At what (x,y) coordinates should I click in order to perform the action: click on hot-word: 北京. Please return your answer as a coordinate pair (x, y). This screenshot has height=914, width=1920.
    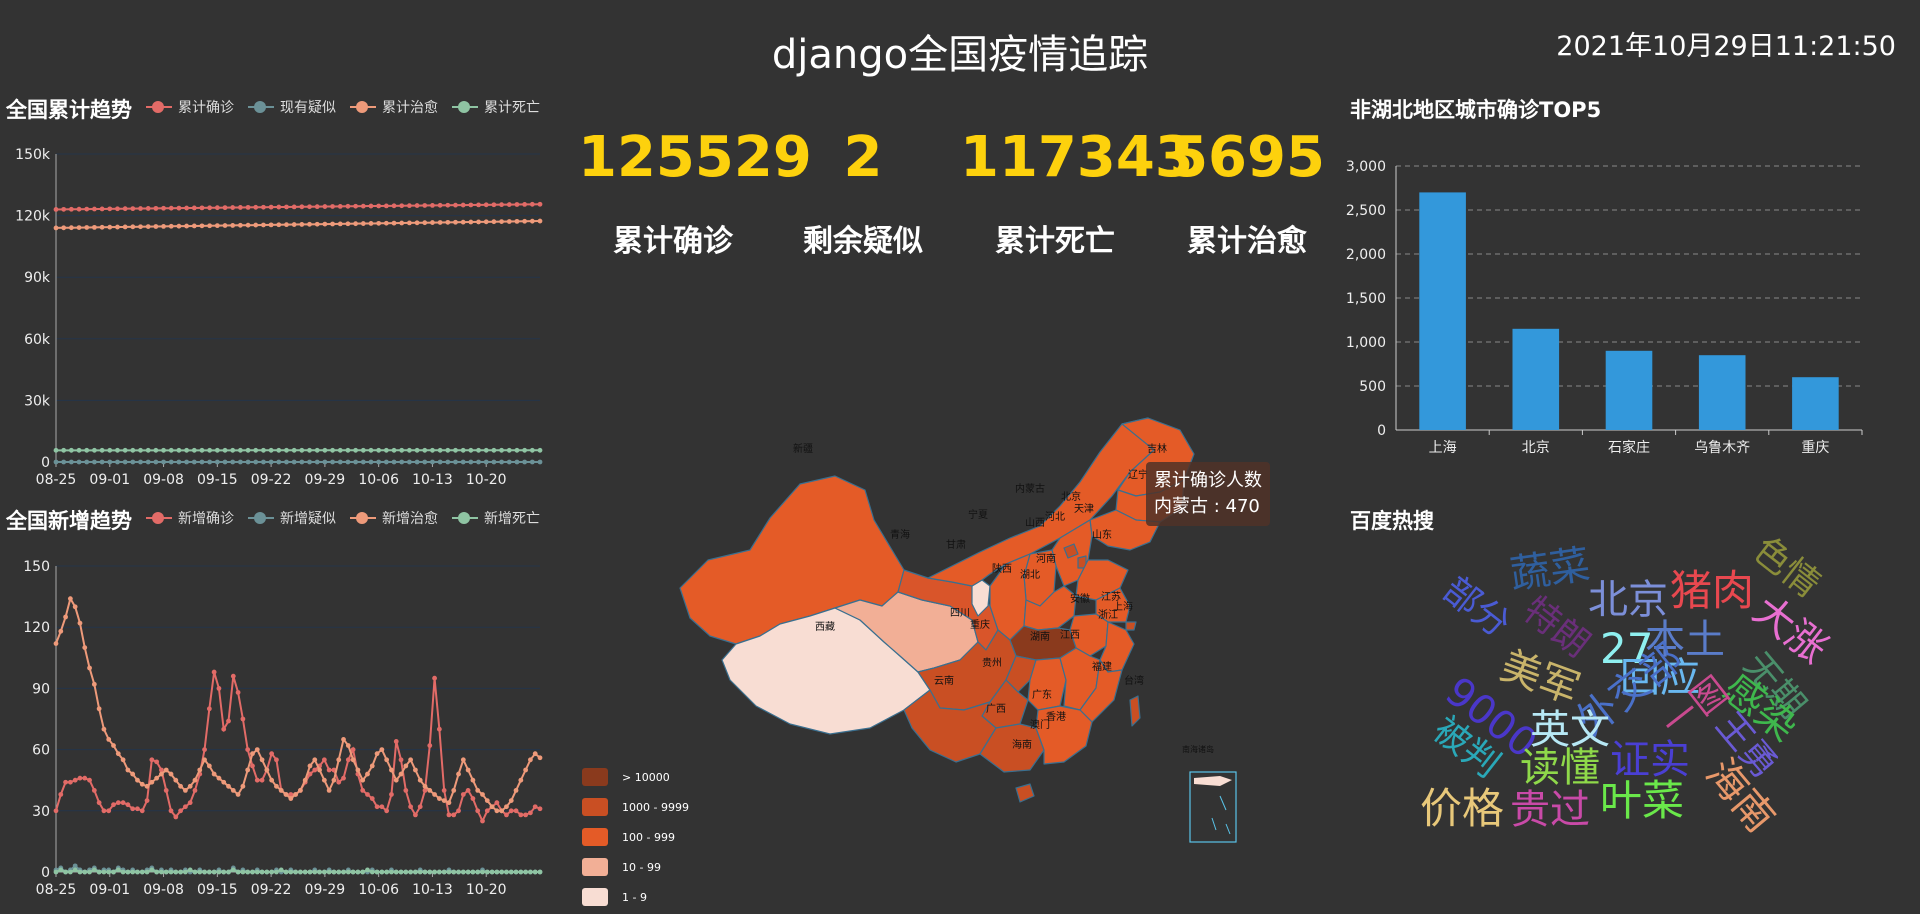
    Looking at the image, I should click on (1628, 600).